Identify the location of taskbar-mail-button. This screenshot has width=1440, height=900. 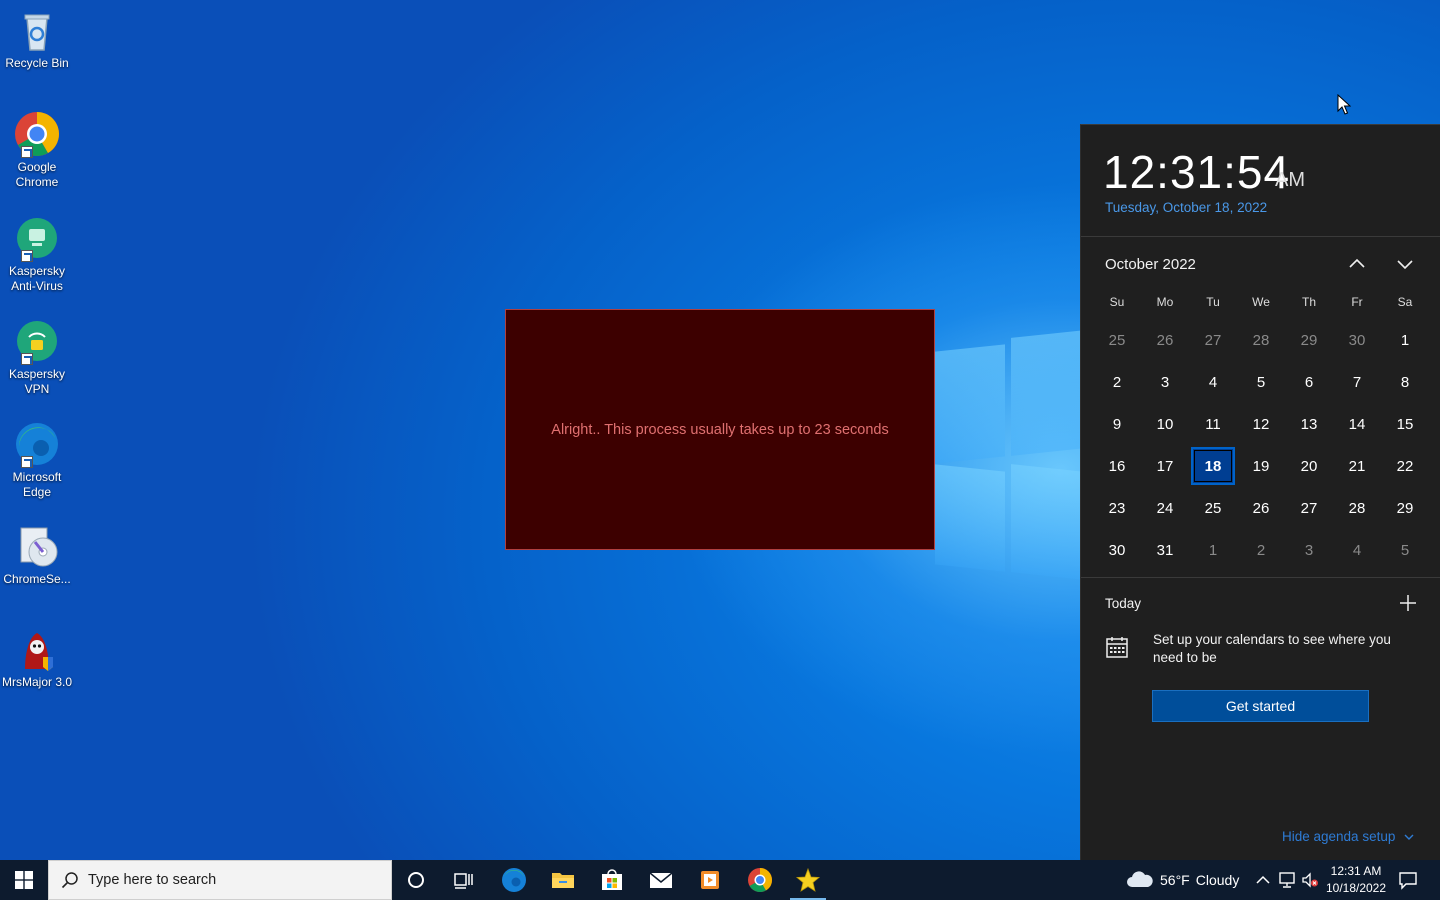
(661, 880).